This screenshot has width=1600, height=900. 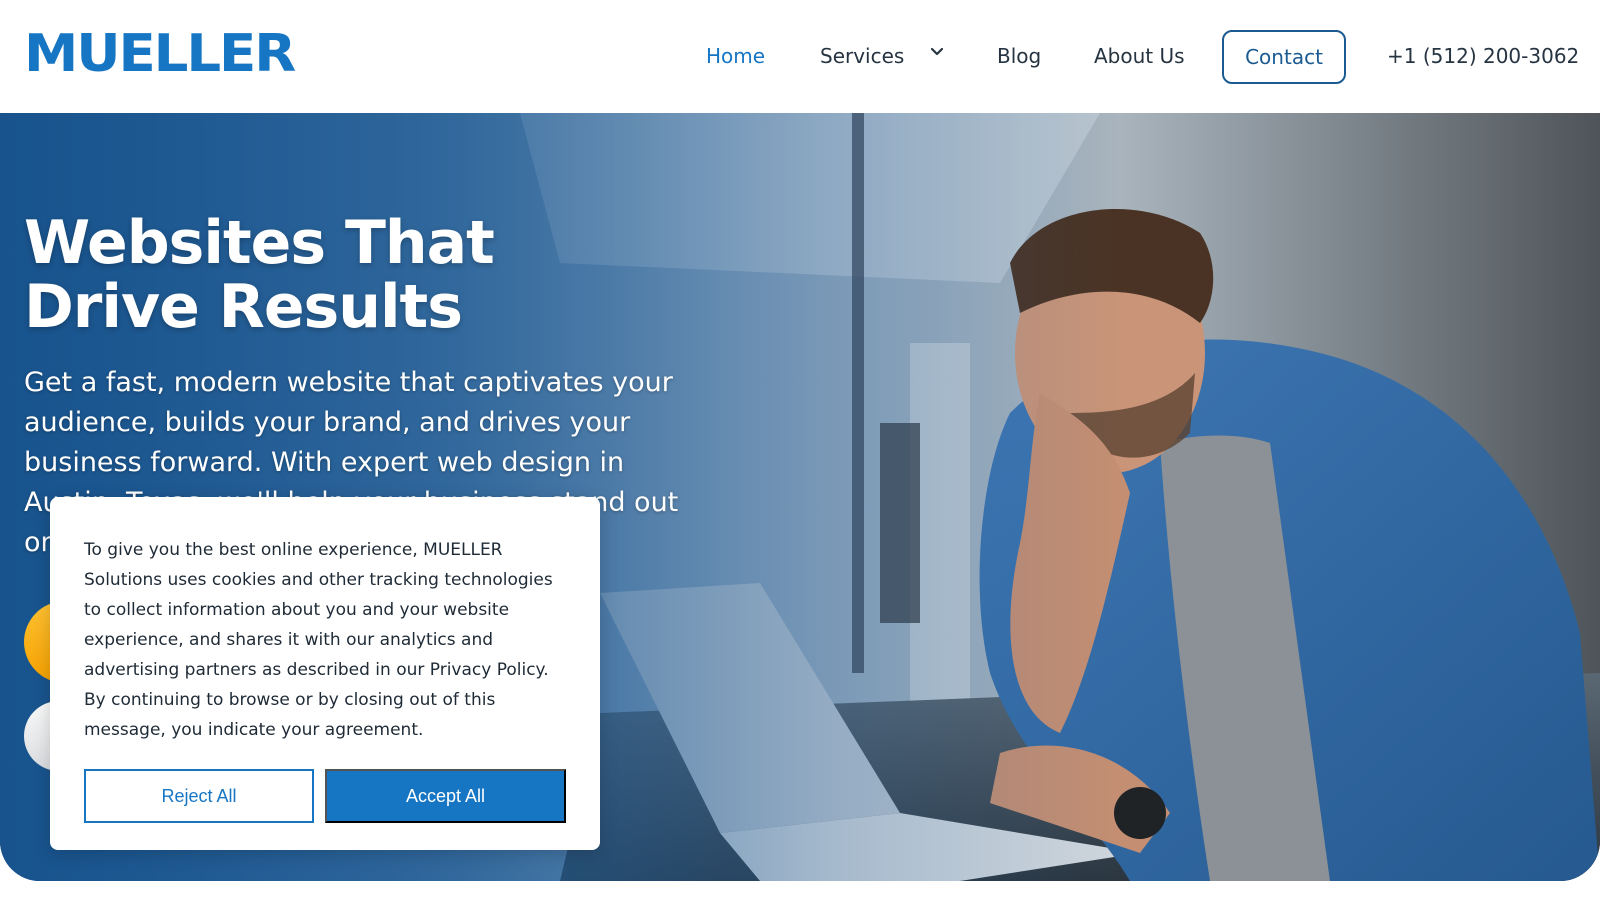 What do you see at coordinates (1284, 57) in the screenshot?
I see `contact-button: Contact` at bounding box center [1284, 57].